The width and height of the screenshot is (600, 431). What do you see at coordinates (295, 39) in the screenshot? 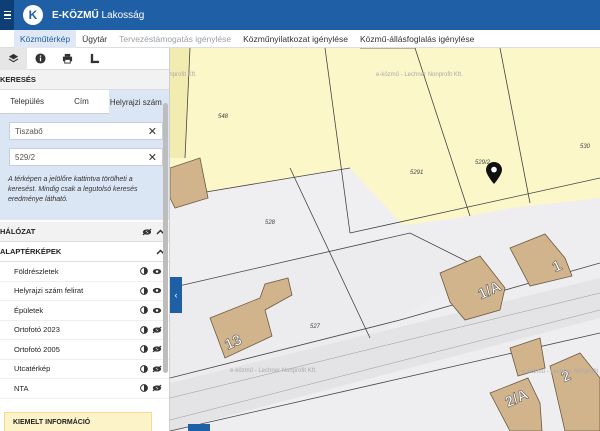
I see `tab-kozmunyilatkozat: Közműnyilatkozat igénylése` at bounding box center [295, 39].